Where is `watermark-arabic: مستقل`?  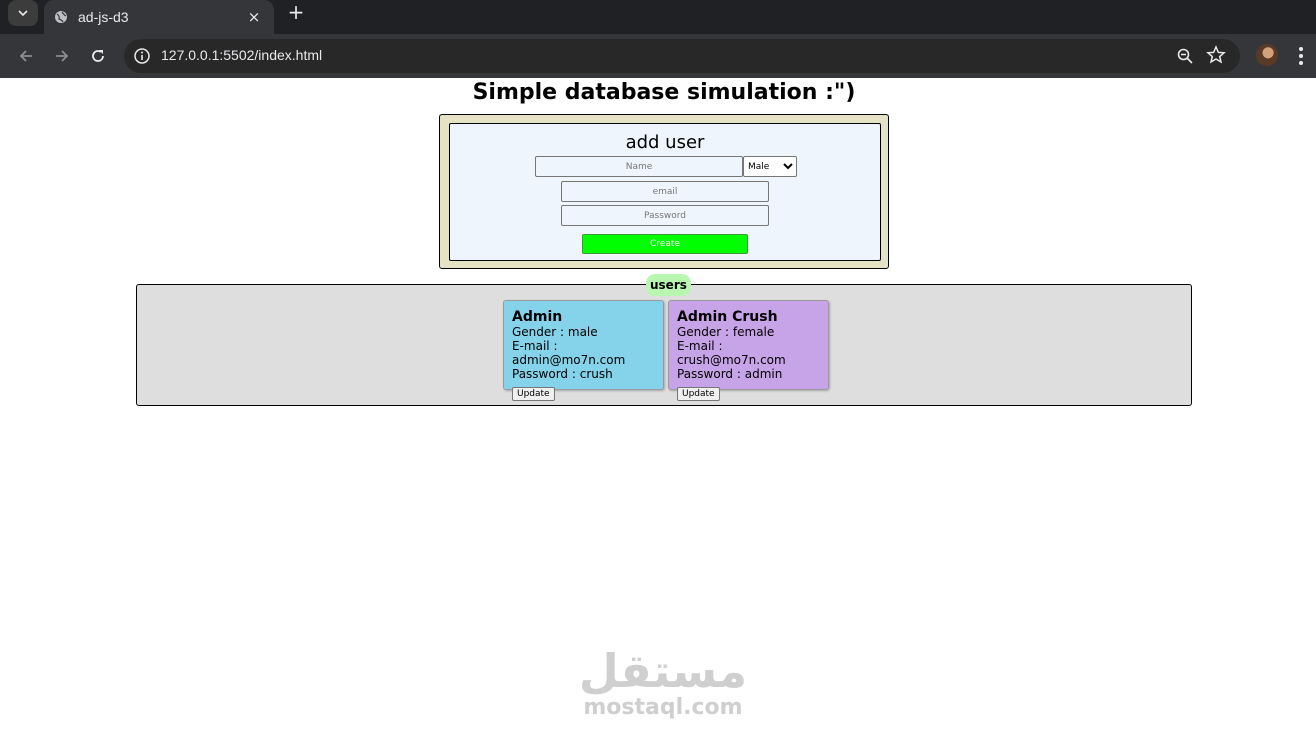
watermark-arabic: مستقل is located at coordinates (663, 671).